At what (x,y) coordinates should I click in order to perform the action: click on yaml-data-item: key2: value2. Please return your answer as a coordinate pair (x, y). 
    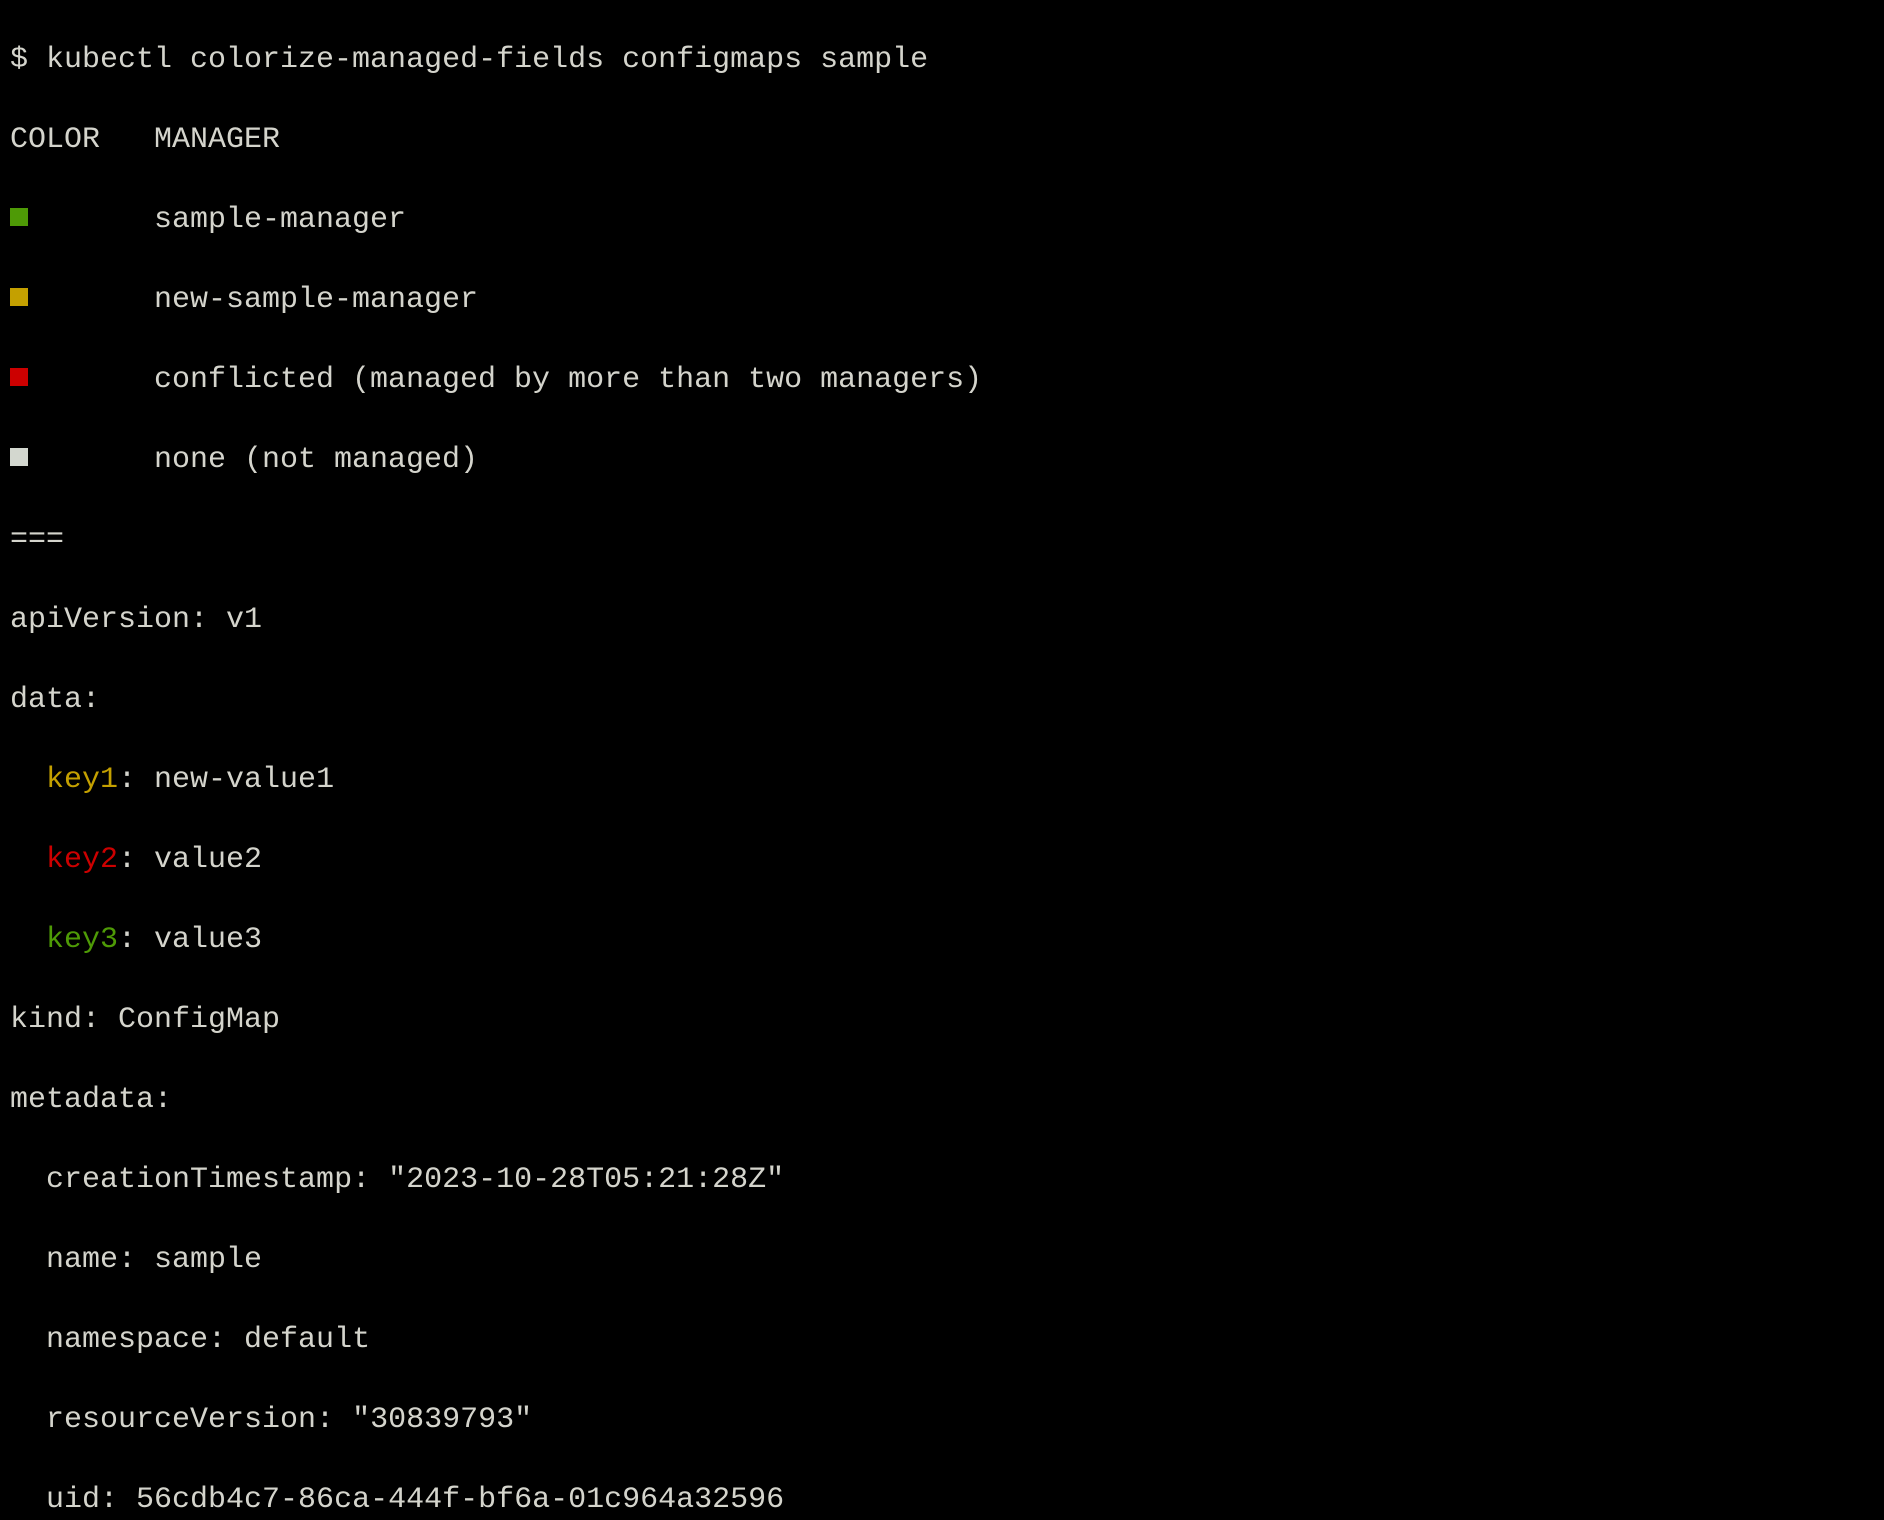
    Looking at the image, I should click on (947, 860).